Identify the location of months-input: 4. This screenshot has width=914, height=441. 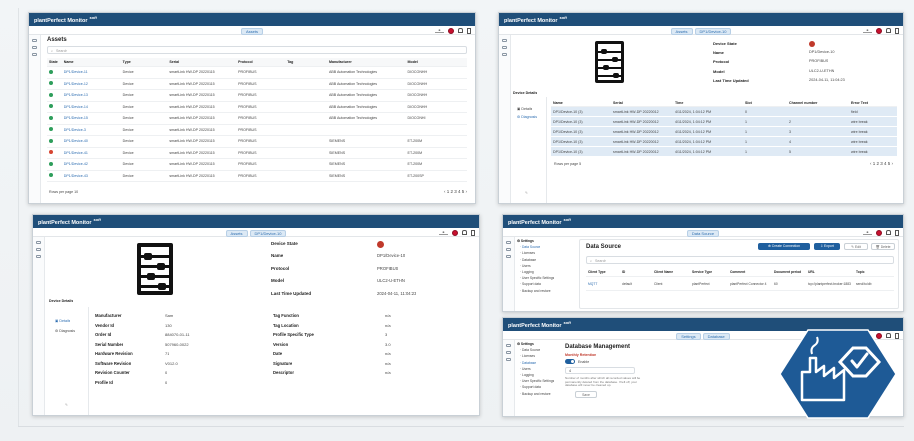
(600, 370).